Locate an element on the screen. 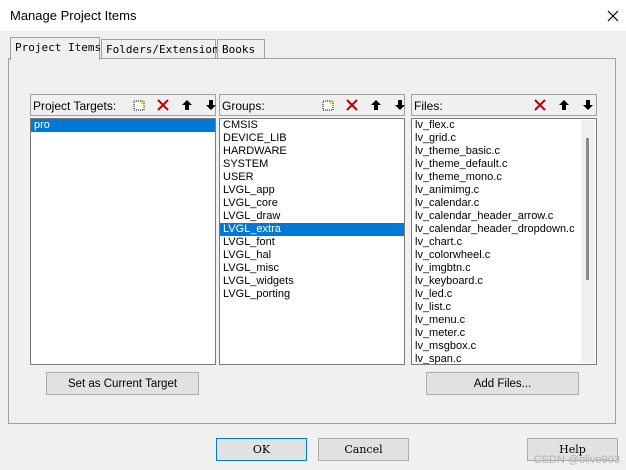 This screenshot has height=470, width=626. window-title: Manage Project Items is located at coordinates (73, 15).